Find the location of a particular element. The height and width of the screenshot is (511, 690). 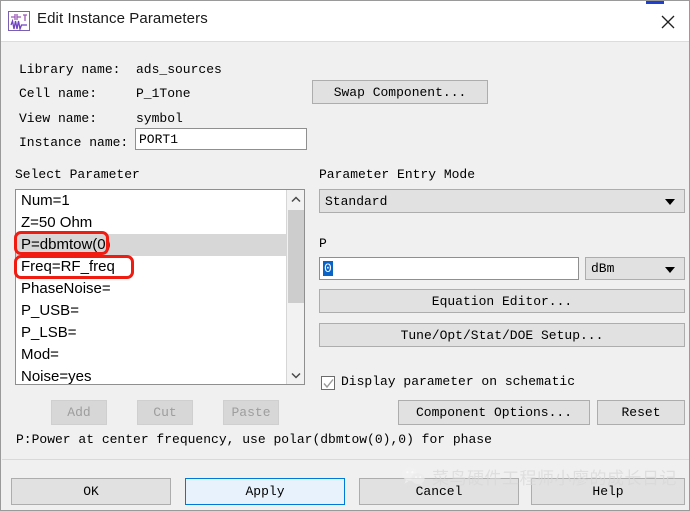

instance-name-input: PORT1 is located at coordinates (221, 139).